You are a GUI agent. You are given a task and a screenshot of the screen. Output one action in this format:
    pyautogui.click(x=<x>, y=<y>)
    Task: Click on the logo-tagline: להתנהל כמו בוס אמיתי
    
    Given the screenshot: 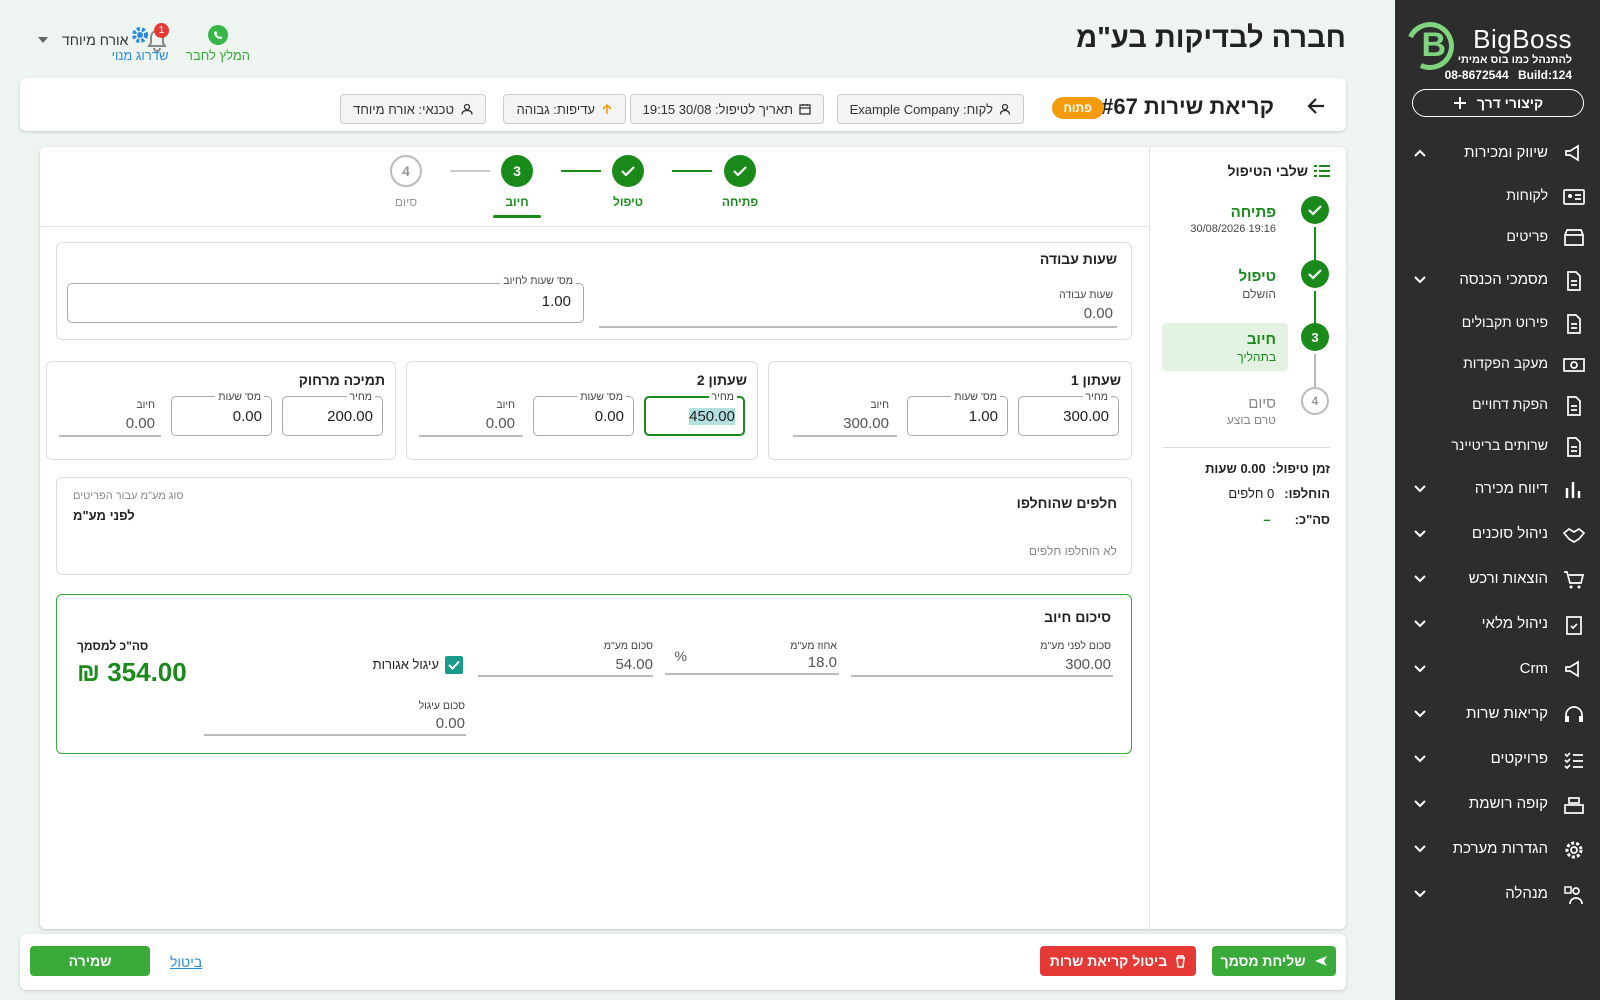 What is the action you would take?
    pyautogui.click(x=1514, y=60)
    